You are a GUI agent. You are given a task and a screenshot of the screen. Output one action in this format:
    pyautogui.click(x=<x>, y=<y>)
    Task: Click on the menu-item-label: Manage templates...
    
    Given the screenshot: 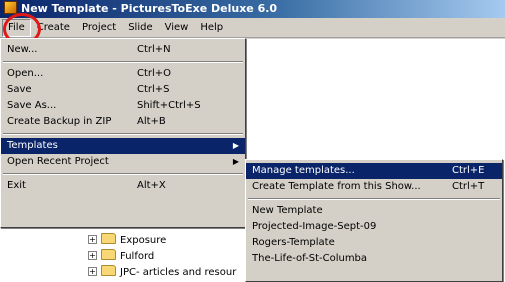 What is the action you would take?
    pyautogui.click(x=303, y=170)
    